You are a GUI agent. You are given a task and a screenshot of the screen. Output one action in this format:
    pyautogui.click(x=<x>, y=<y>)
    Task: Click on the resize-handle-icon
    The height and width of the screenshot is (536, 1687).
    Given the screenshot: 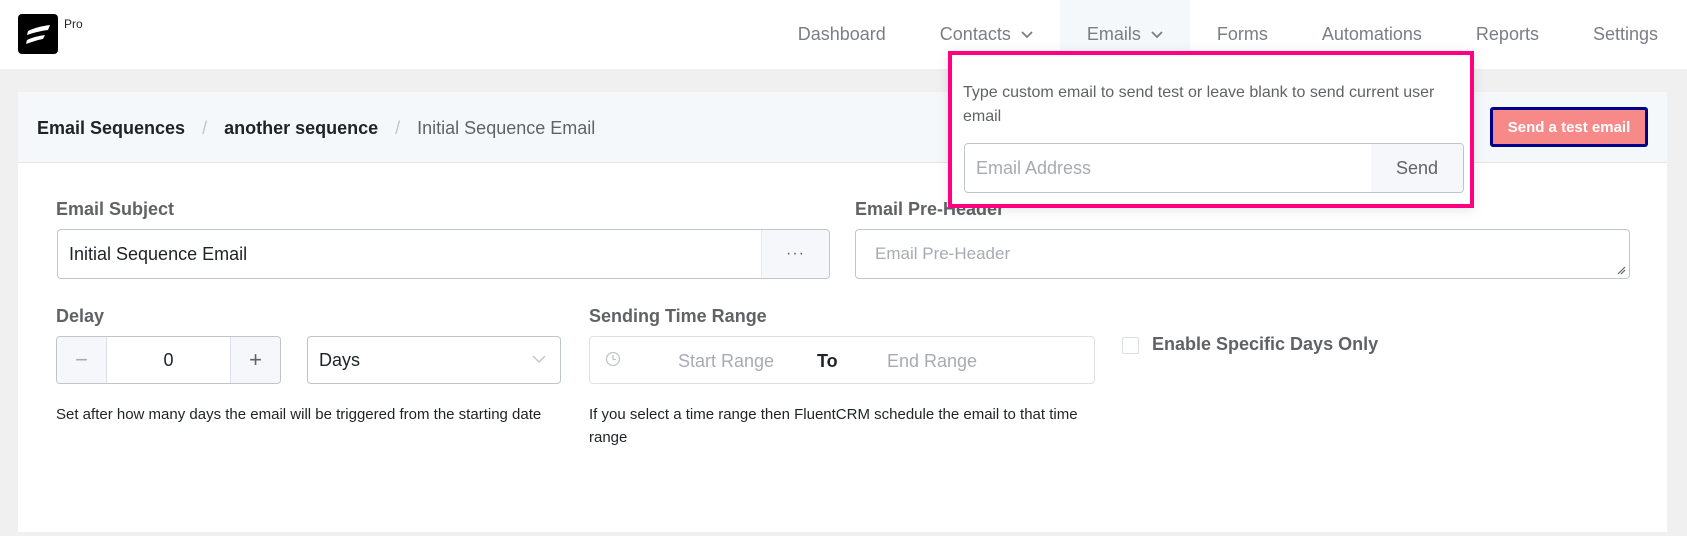 What is the action you would take?
    pyautogui.click(x=1621, y=270)
    